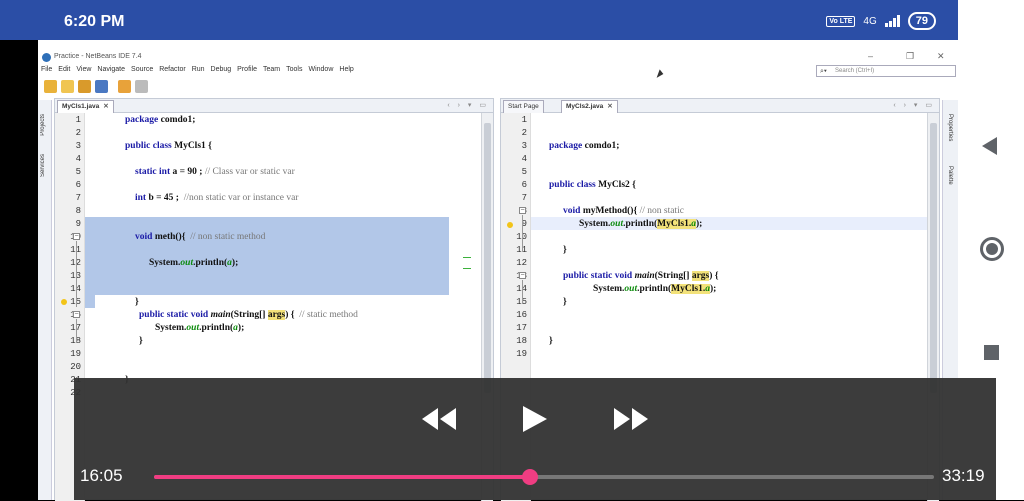 Image resolution: width=1024 pixels, height=501 pixels. What do you see at coordinates (83, 72) in the screenshot?
I see `menu-view: View` at bounding box center [83, 72].